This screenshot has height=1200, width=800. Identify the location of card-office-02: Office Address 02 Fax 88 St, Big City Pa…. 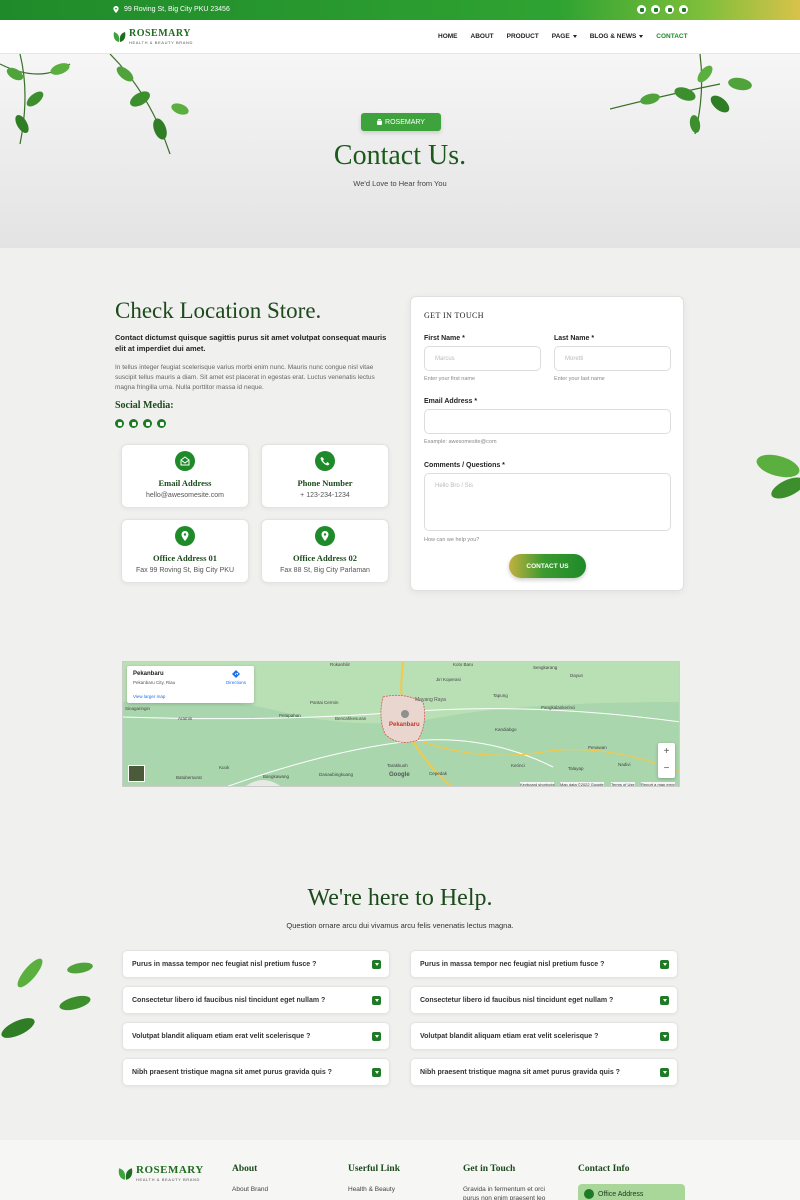
(325, 551).